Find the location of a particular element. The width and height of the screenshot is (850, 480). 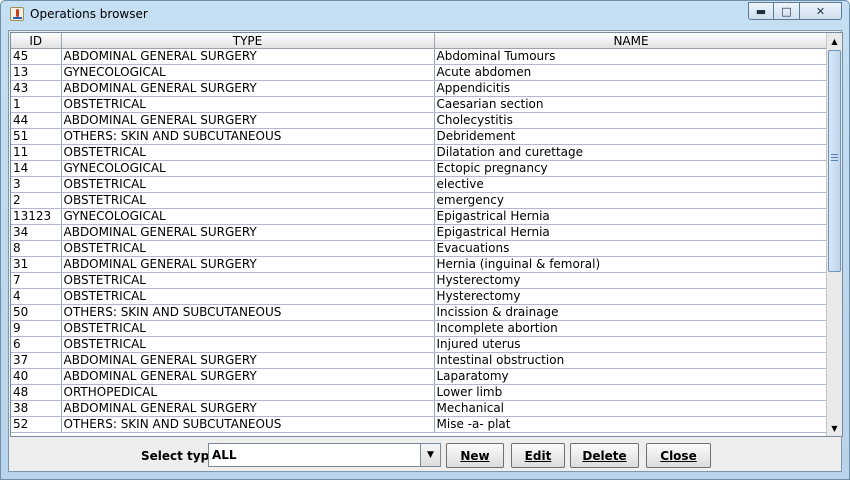

cell-name: Lower limb is located at coordinates (631, 392).